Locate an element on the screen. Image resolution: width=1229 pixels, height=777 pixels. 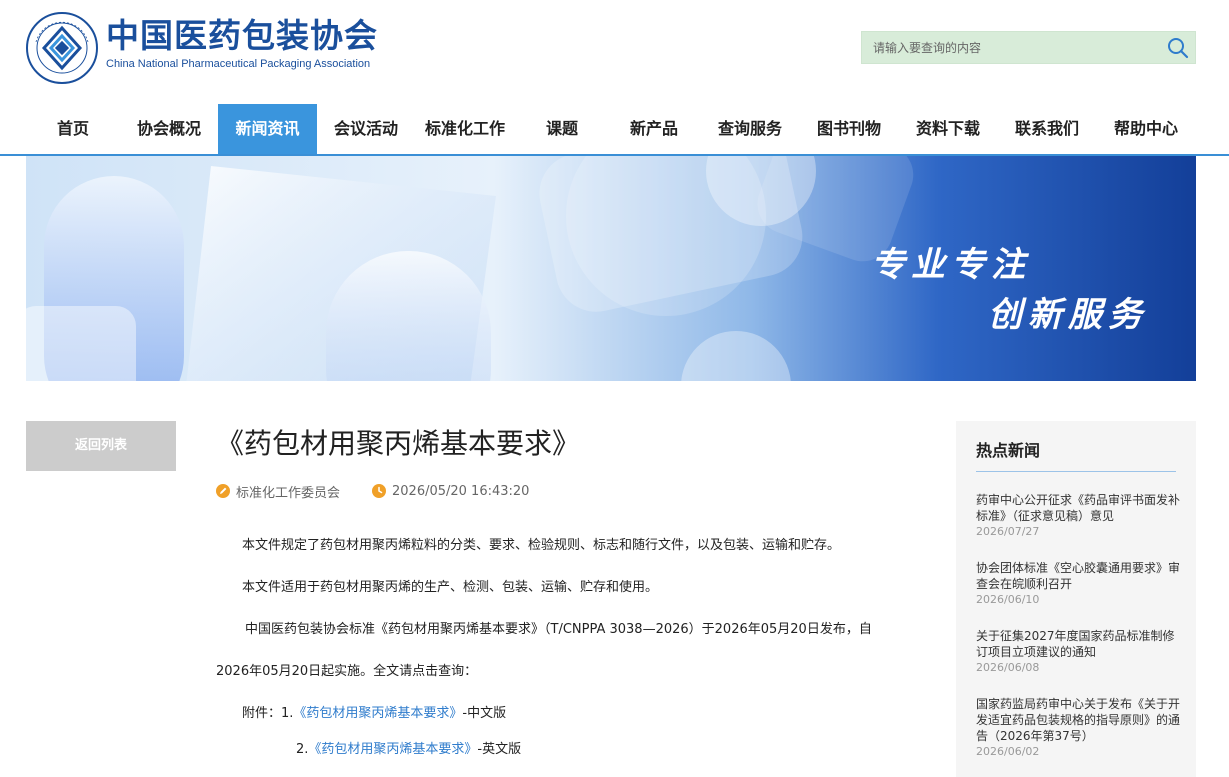
article-datetime-text: 2026/05/20 16:43:20 is located at coordinates (461, 491).